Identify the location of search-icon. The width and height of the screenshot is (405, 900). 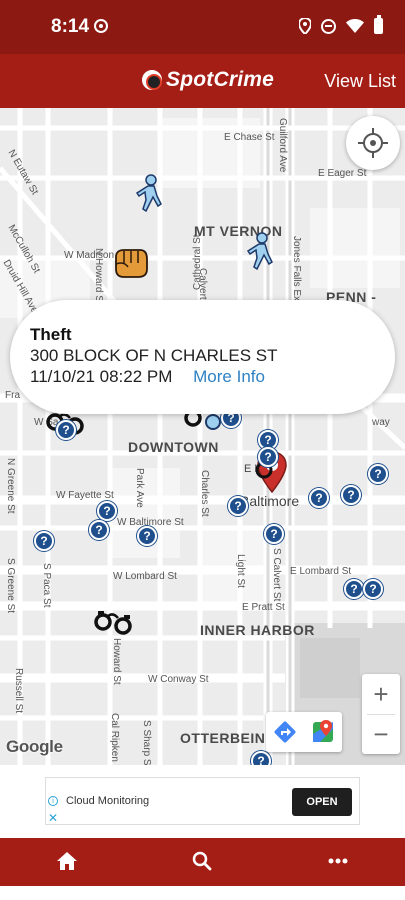
(202, 861).